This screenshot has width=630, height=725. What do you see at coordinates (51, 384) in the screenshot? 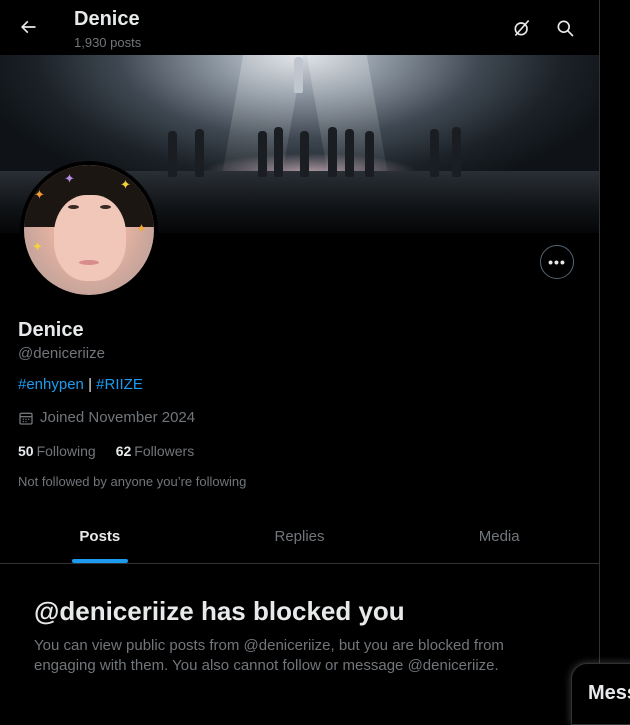
I see `hashtag-link: #enhypen` at bounding box center [51, 384].